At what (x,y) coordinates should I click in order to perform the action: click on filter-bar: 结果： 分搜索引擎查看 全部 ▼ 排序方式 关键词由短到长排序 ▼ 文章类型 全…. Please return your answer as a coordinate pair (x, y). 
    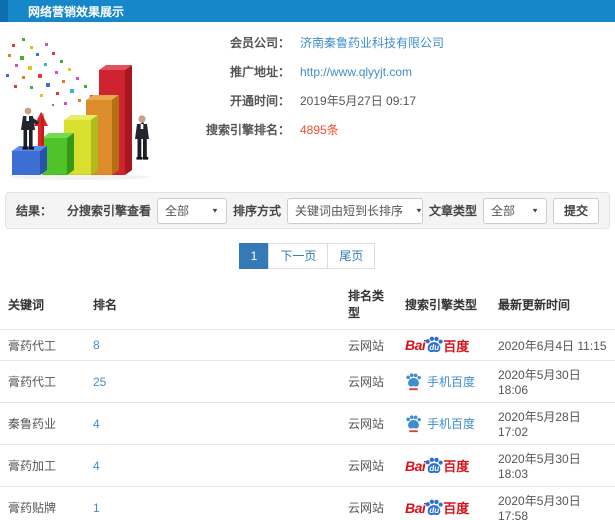
    Looking at the image, I should click on (307, 210).